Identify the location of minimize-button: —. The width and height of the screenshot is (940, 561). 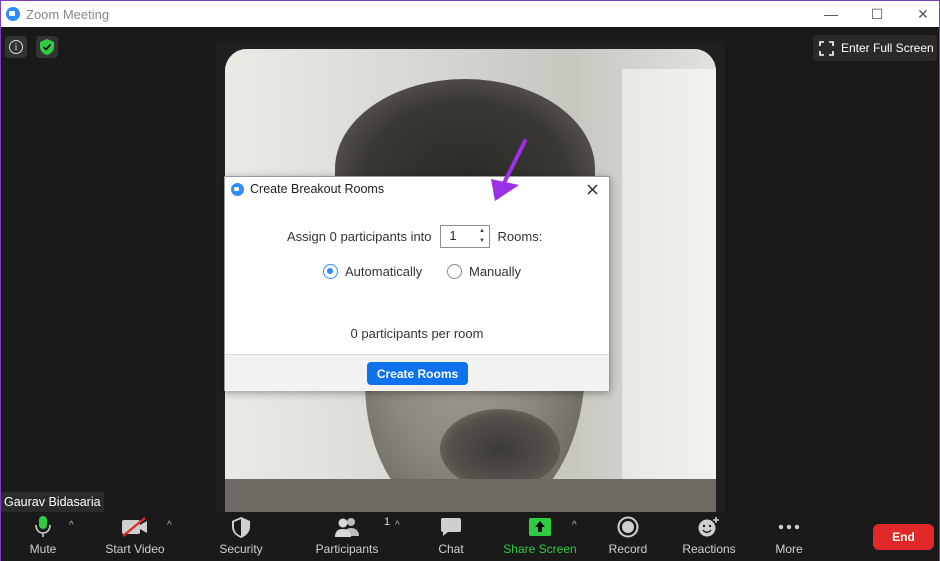
(831, 14).